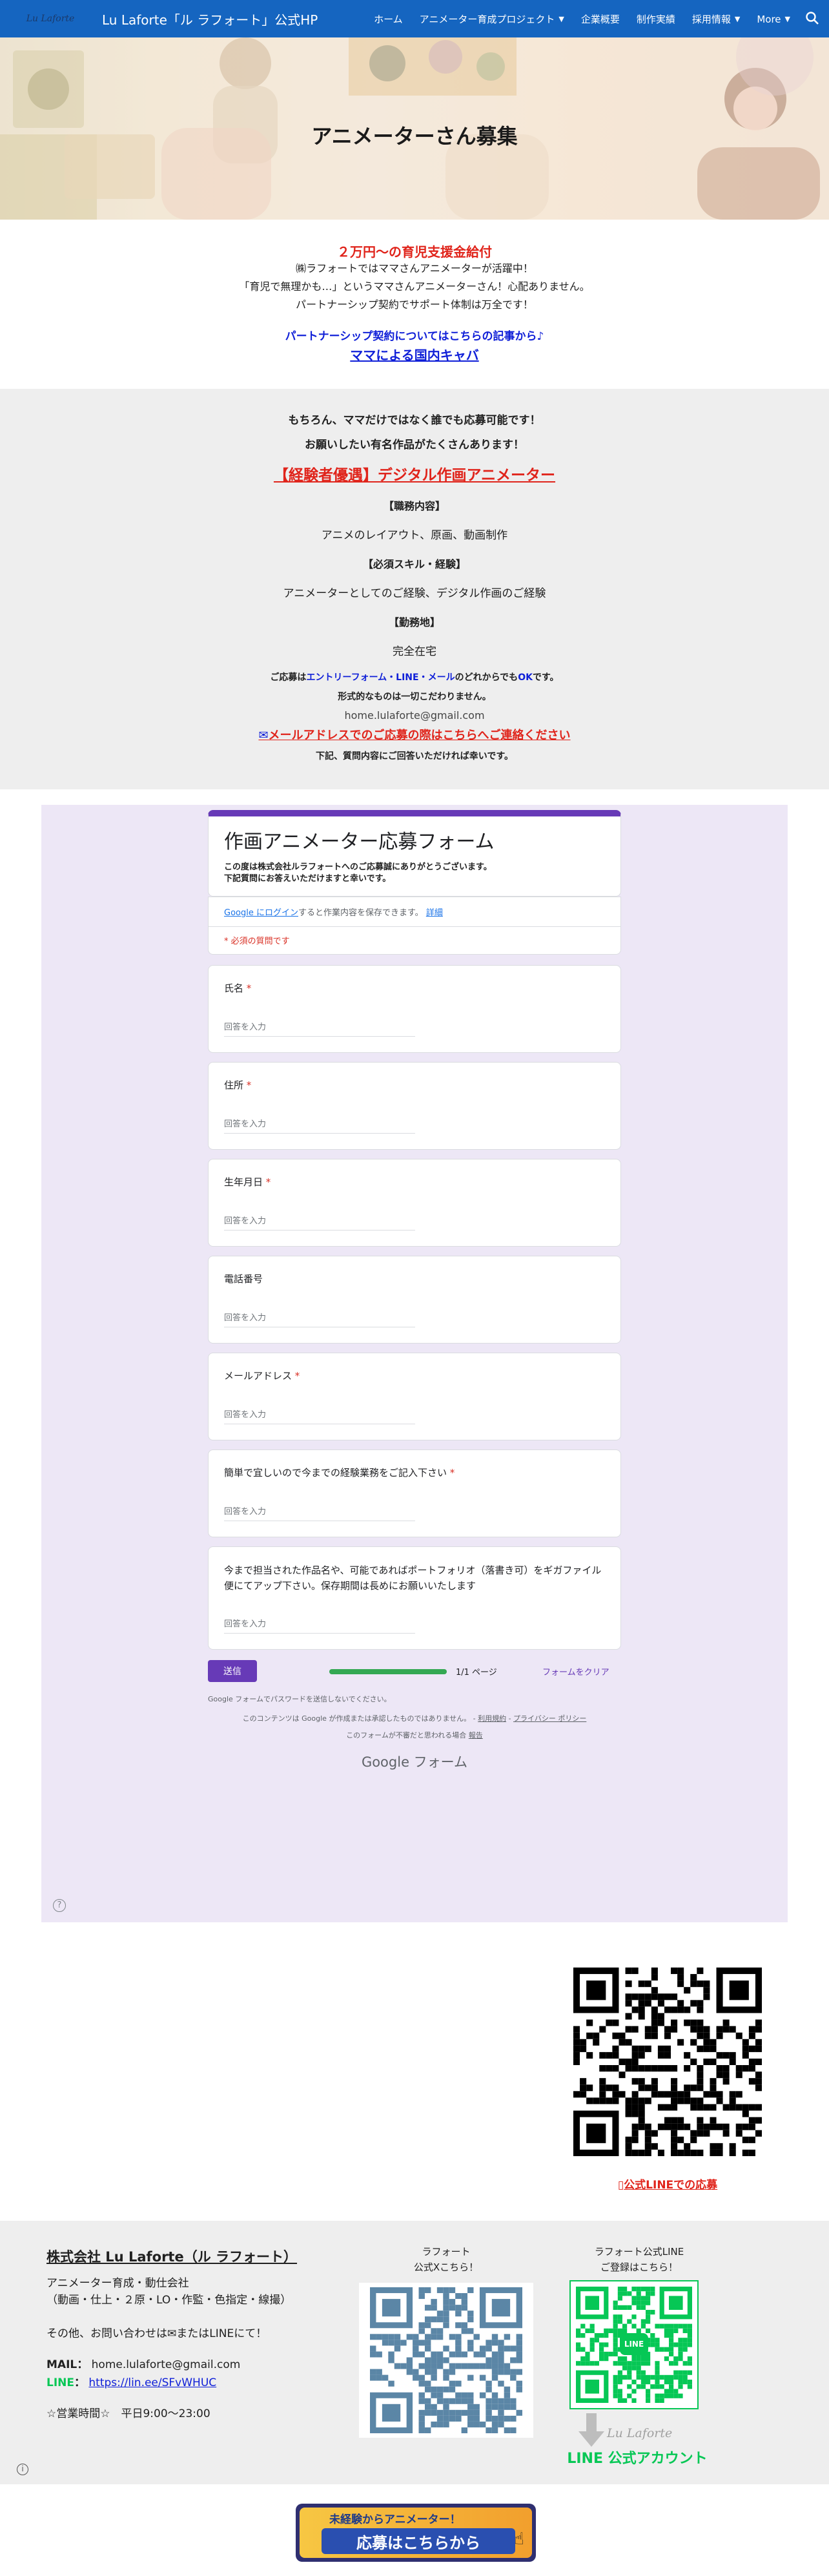  I want to click on nav-company: 企業概要, so click(600, 19).